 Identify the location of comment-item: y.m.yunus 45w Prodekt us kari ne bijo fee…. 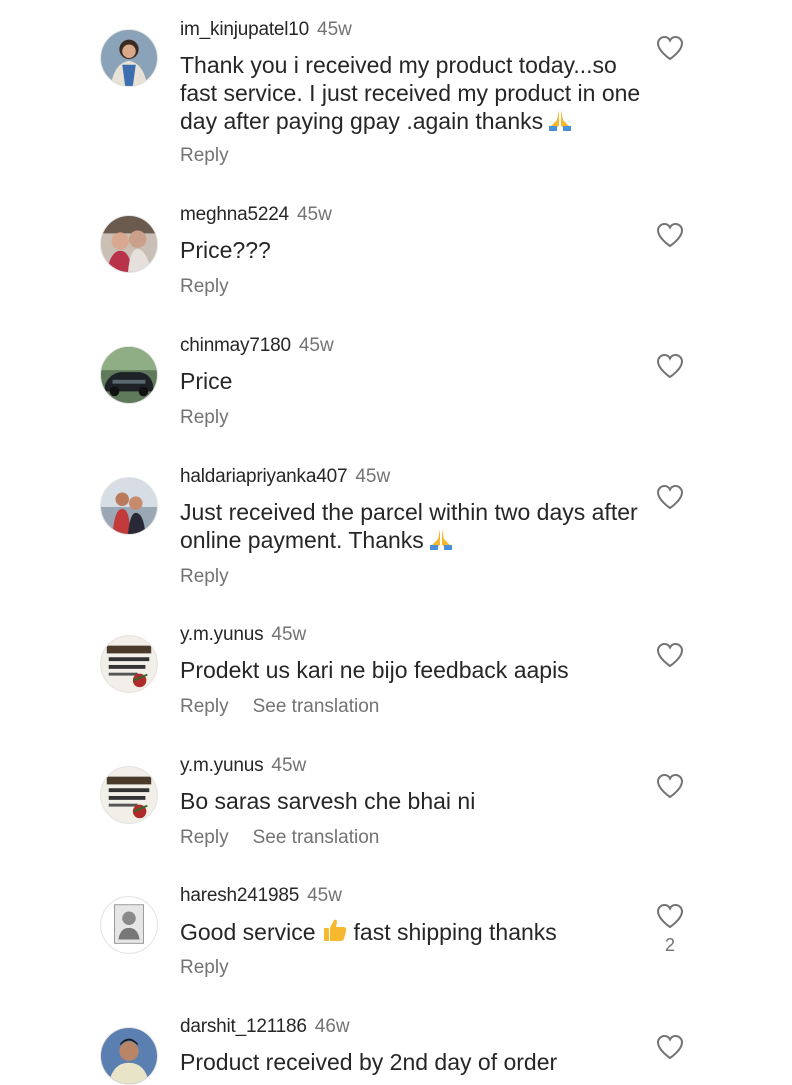
(396, 680).